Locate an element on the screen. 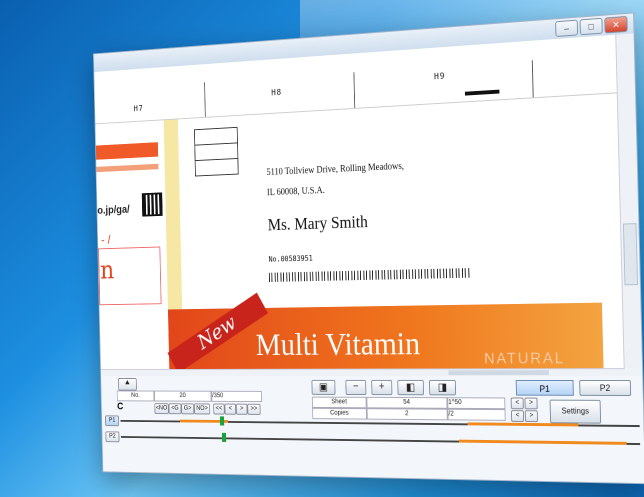 This screenshot has height=497, width=644. copies-increment-button: > is located at coordinates (531, 416).